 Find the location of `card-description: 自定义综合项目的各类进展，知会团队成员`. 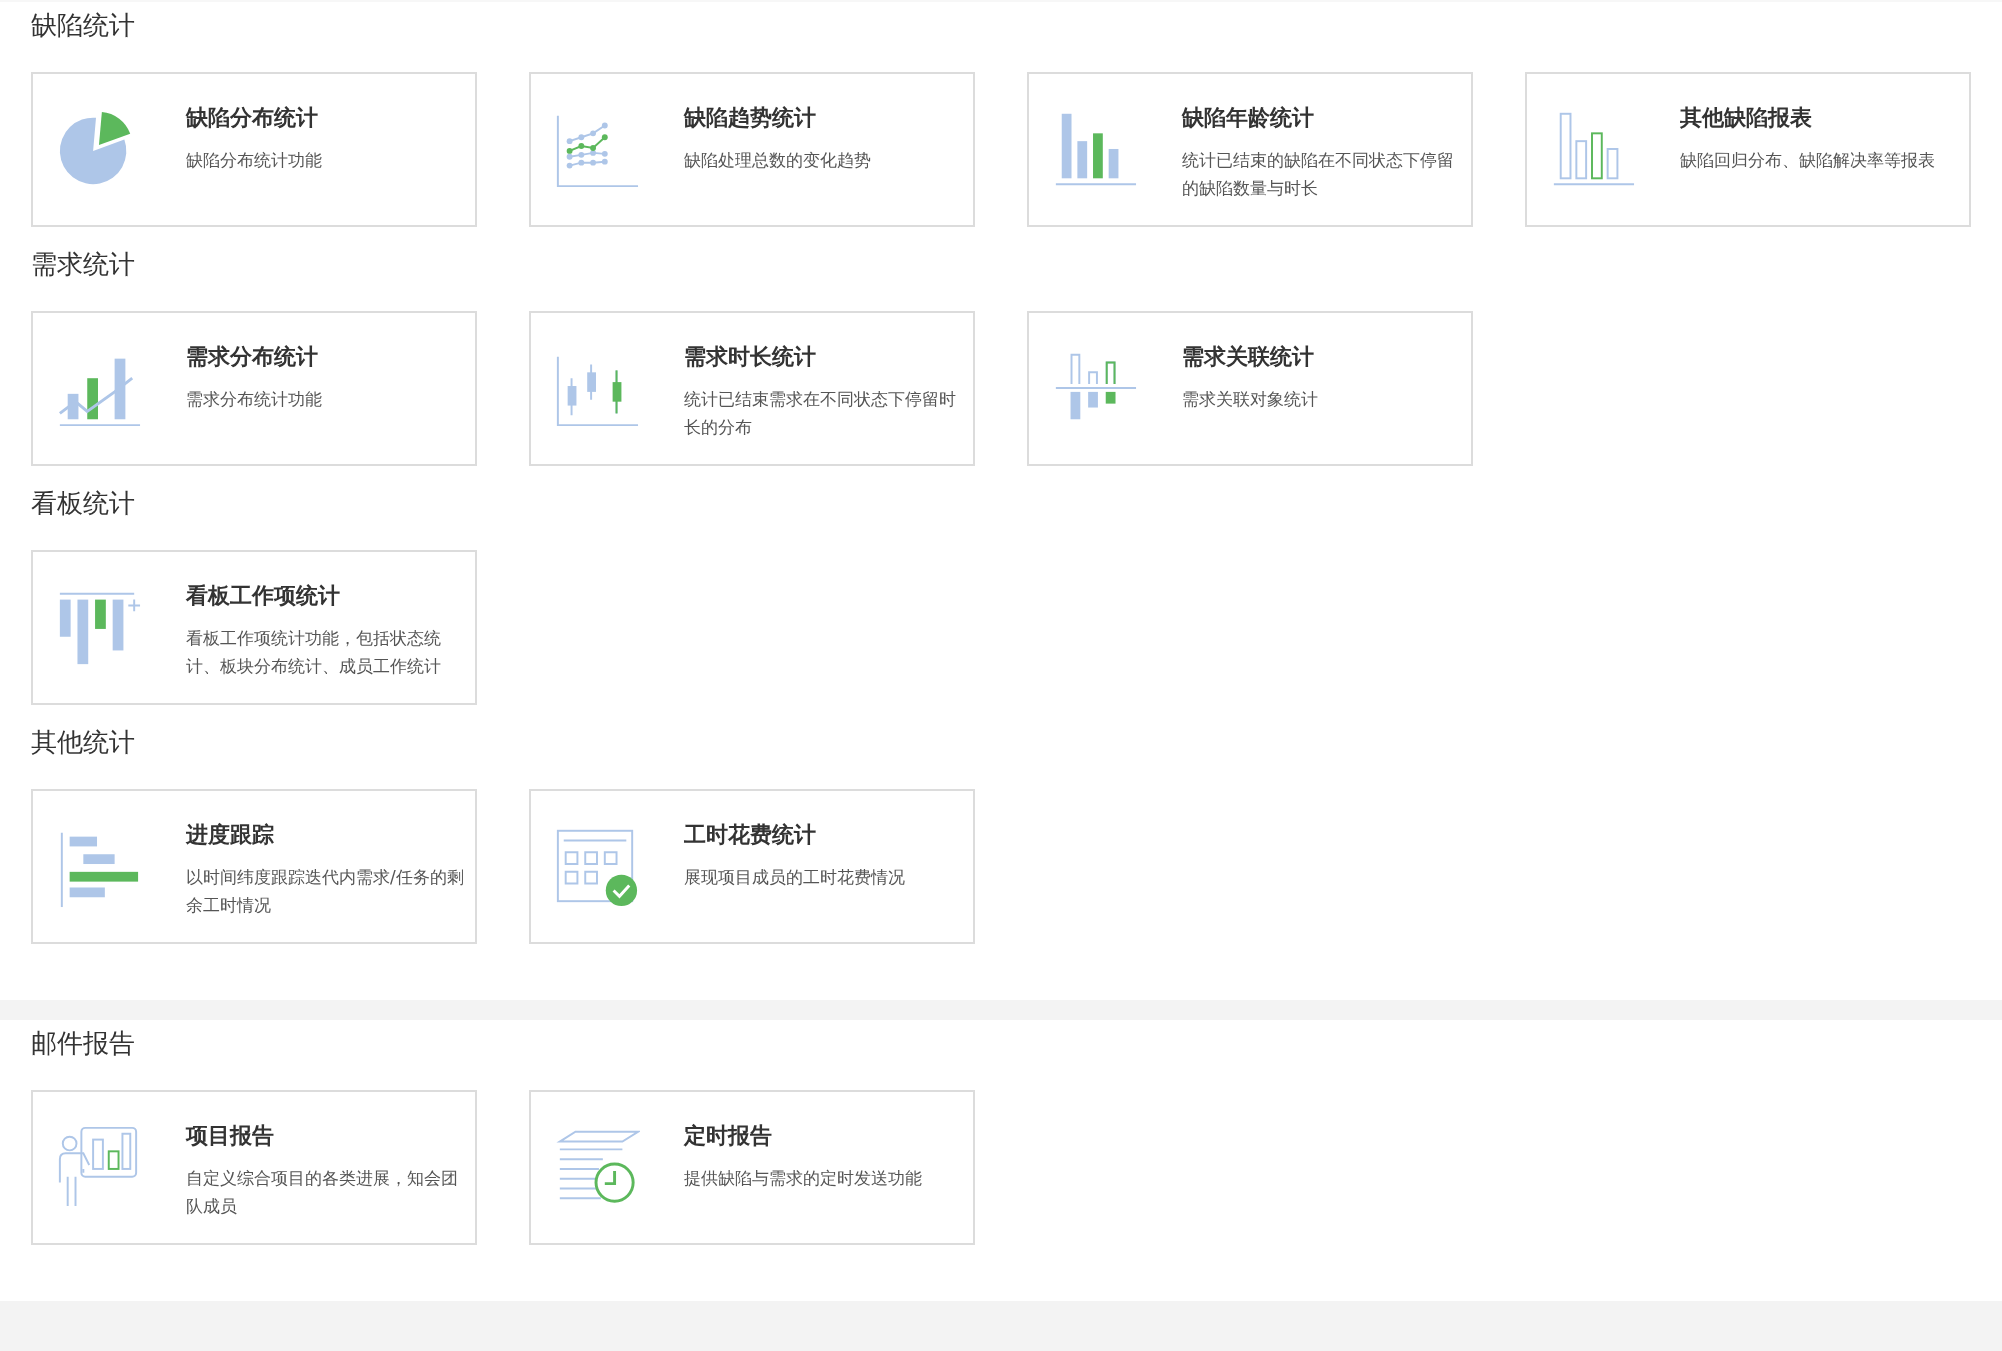

card-description: 自定义综合项目的各类进展，知会团队成员 is located at coordinates (322, 1192).